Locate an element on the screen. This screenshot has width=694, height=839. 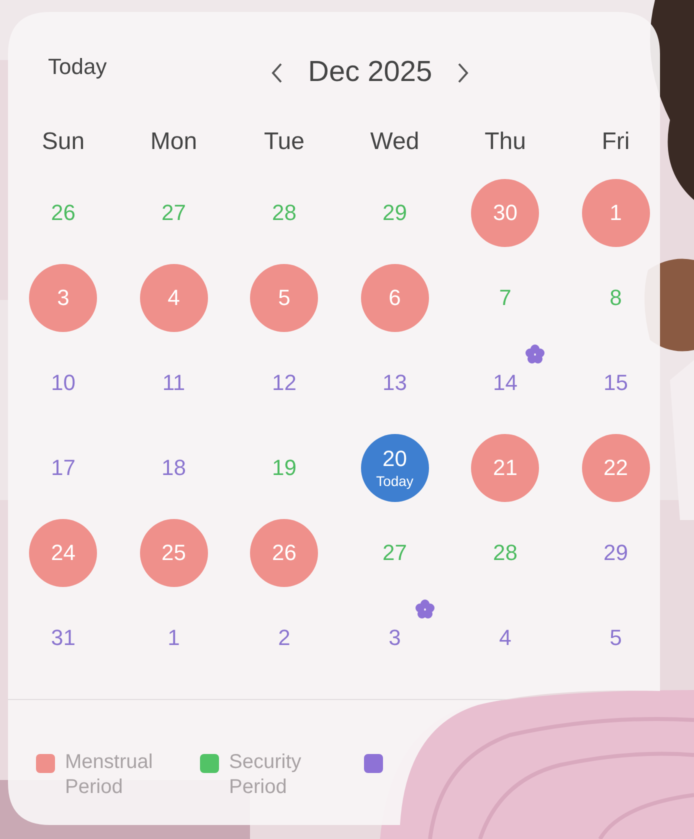
weekday-label: Mon is located at coordinates (174, 142).